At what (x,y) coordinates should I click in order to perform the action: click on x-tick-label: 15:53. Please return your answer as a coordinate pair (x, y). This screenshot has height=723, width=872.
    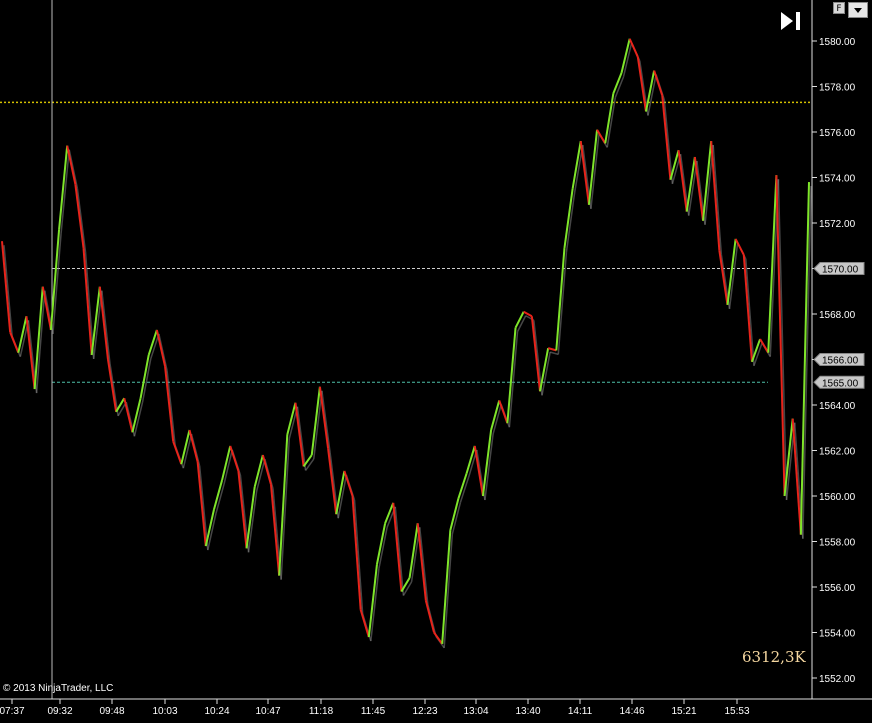
    Looking at the image, I should click on (736, 711).